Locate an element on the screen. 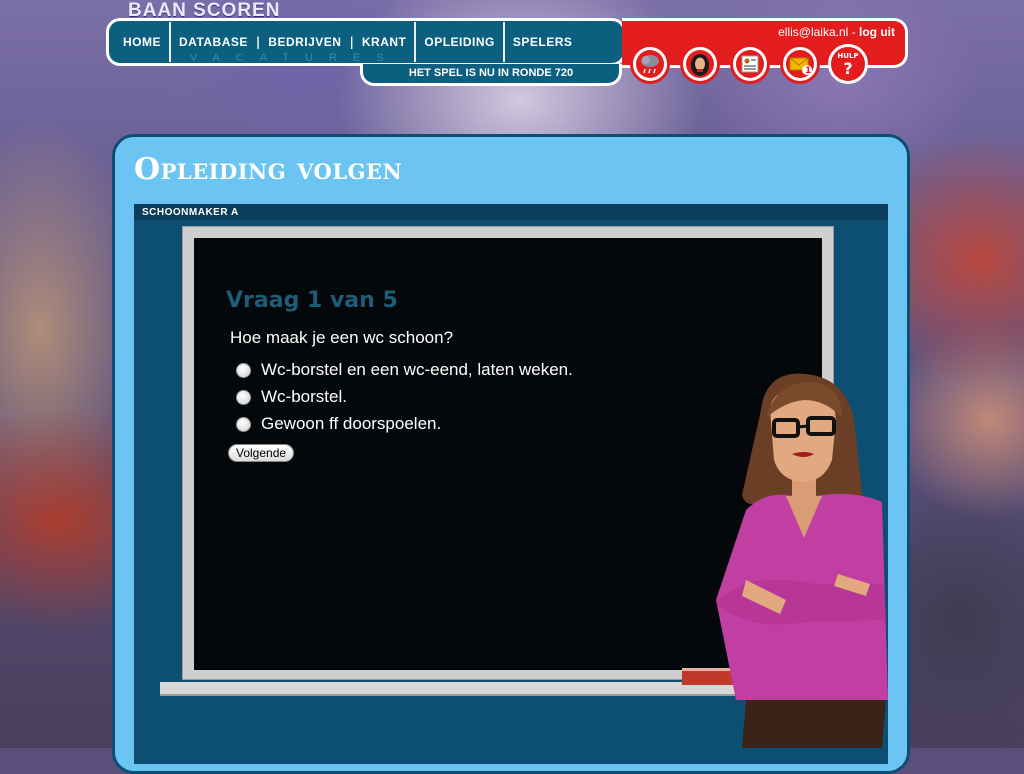  user-line: ellis@laika.nl - log uit is located at coordinates (836, 32).